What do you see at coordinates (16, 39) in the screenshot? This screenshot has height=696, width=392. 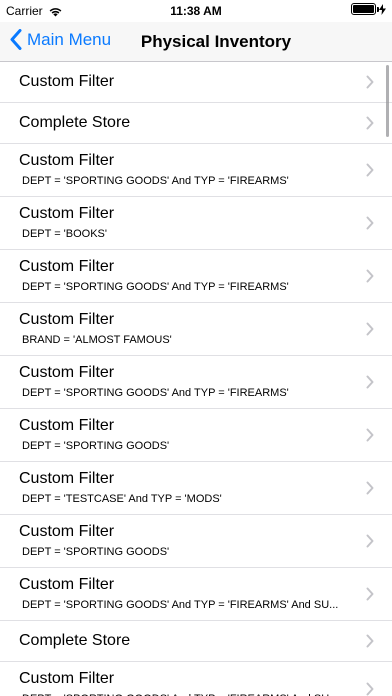 I see `chevron-left-icon` at bounding box center [16, 39].